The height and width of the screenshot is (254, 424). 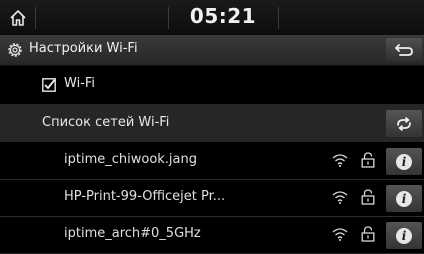 What do you see at coordinates (80, 83) in the screenshot?
I see `wifi-toggle-label: Wi-Fi` at bounding box center [80, 83].